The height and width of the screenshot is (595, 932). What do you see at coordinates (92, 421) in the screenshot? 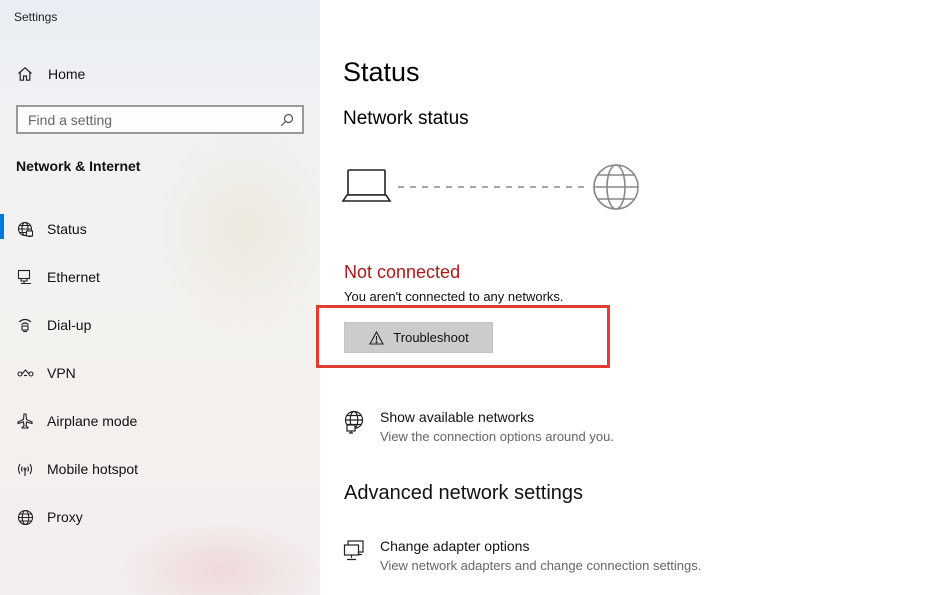
I see `sidebar-item-label: Airplane mode` at bounding box center [92, 421].